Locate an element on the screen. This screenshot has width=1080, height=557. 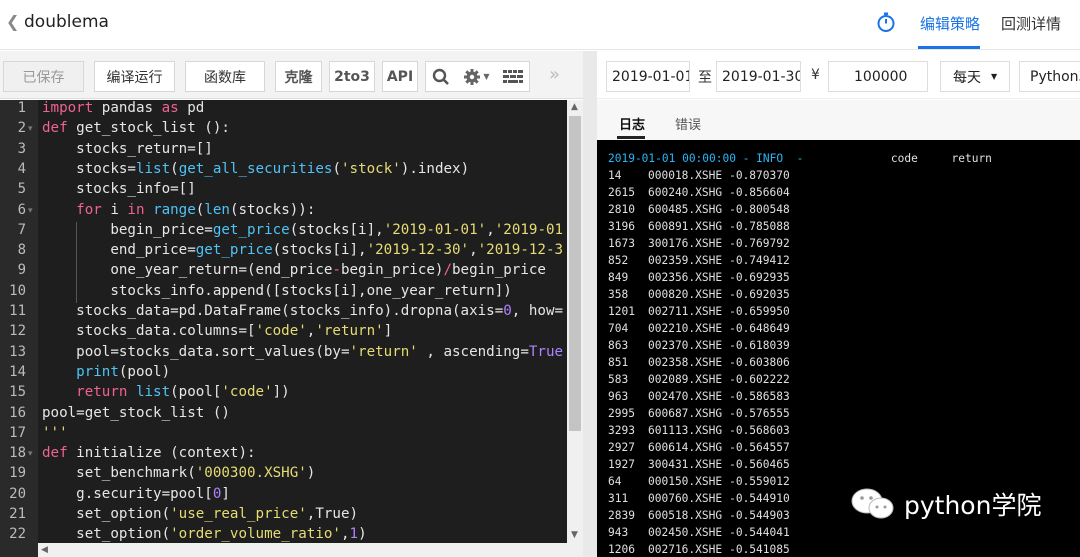
log-row-code: 300176.XSHE is located at coordinates (685, 243).